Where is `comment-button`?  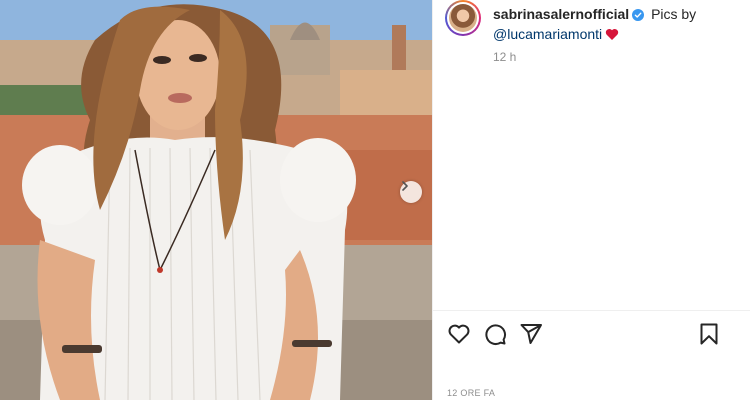
comment-button is located at coordinates (495, 334).